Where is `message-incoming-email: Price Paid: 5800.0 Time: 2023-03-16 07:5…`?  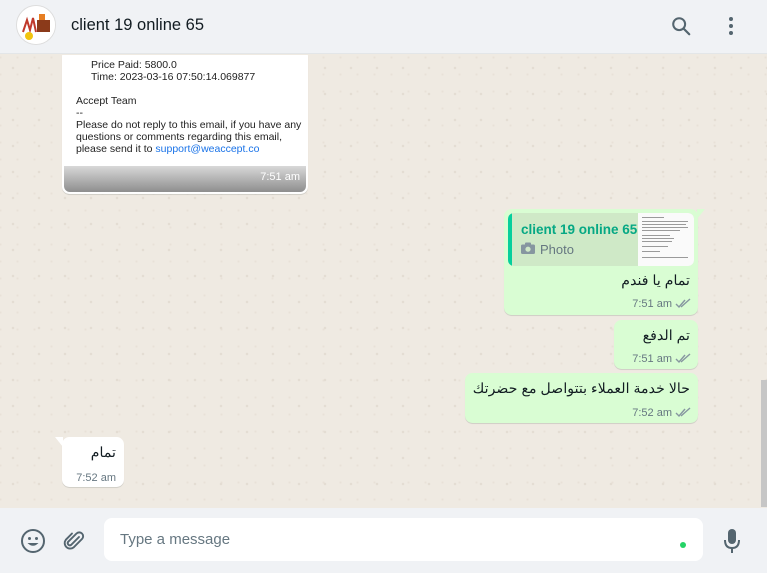
message-incoming-email: Price Paid: 5800.0 Time: 2023-03-16 07:5… is located at coordinates (185, 124).